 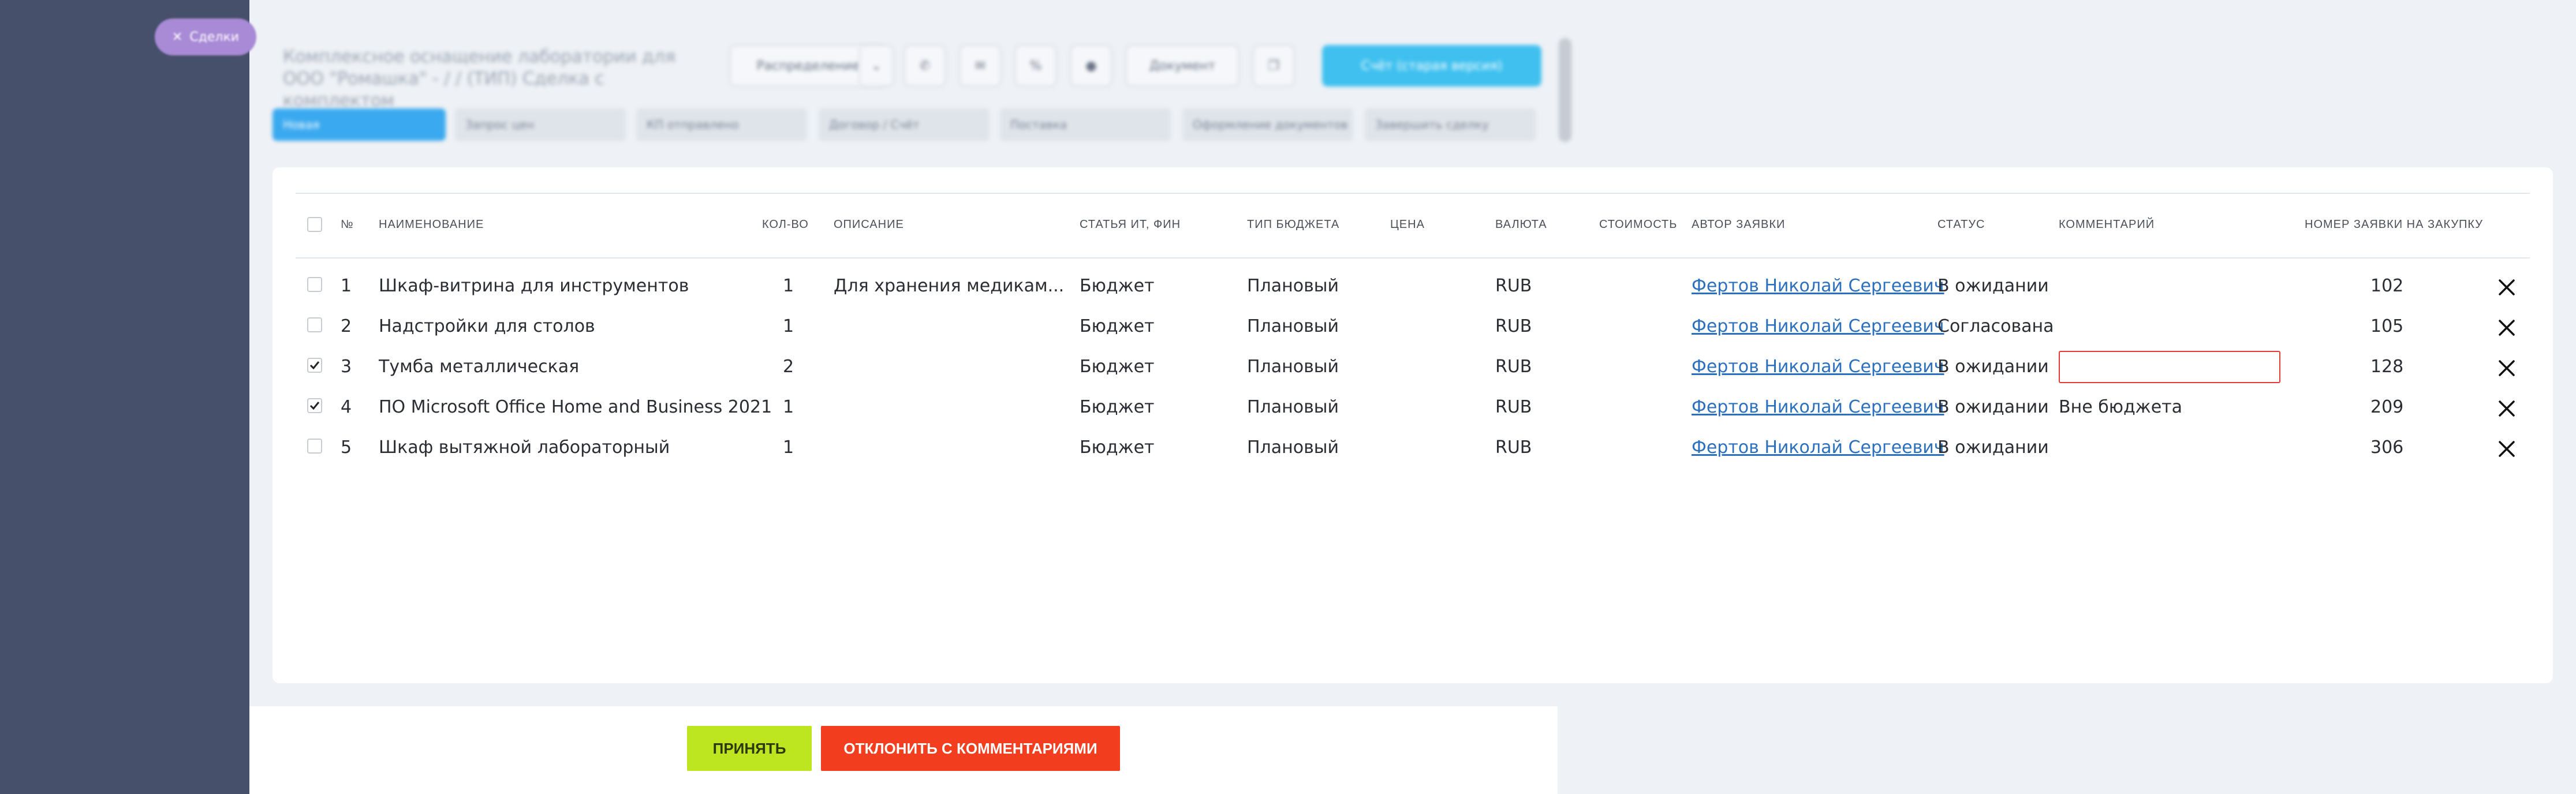 I want to click on mail-icon: ✉, so click(x=980, y=66).